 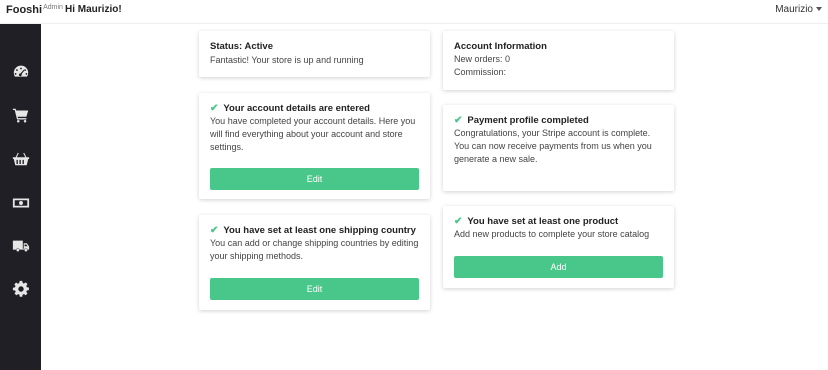 I want to click on dashboard-icon, so click(x=20, y=71).